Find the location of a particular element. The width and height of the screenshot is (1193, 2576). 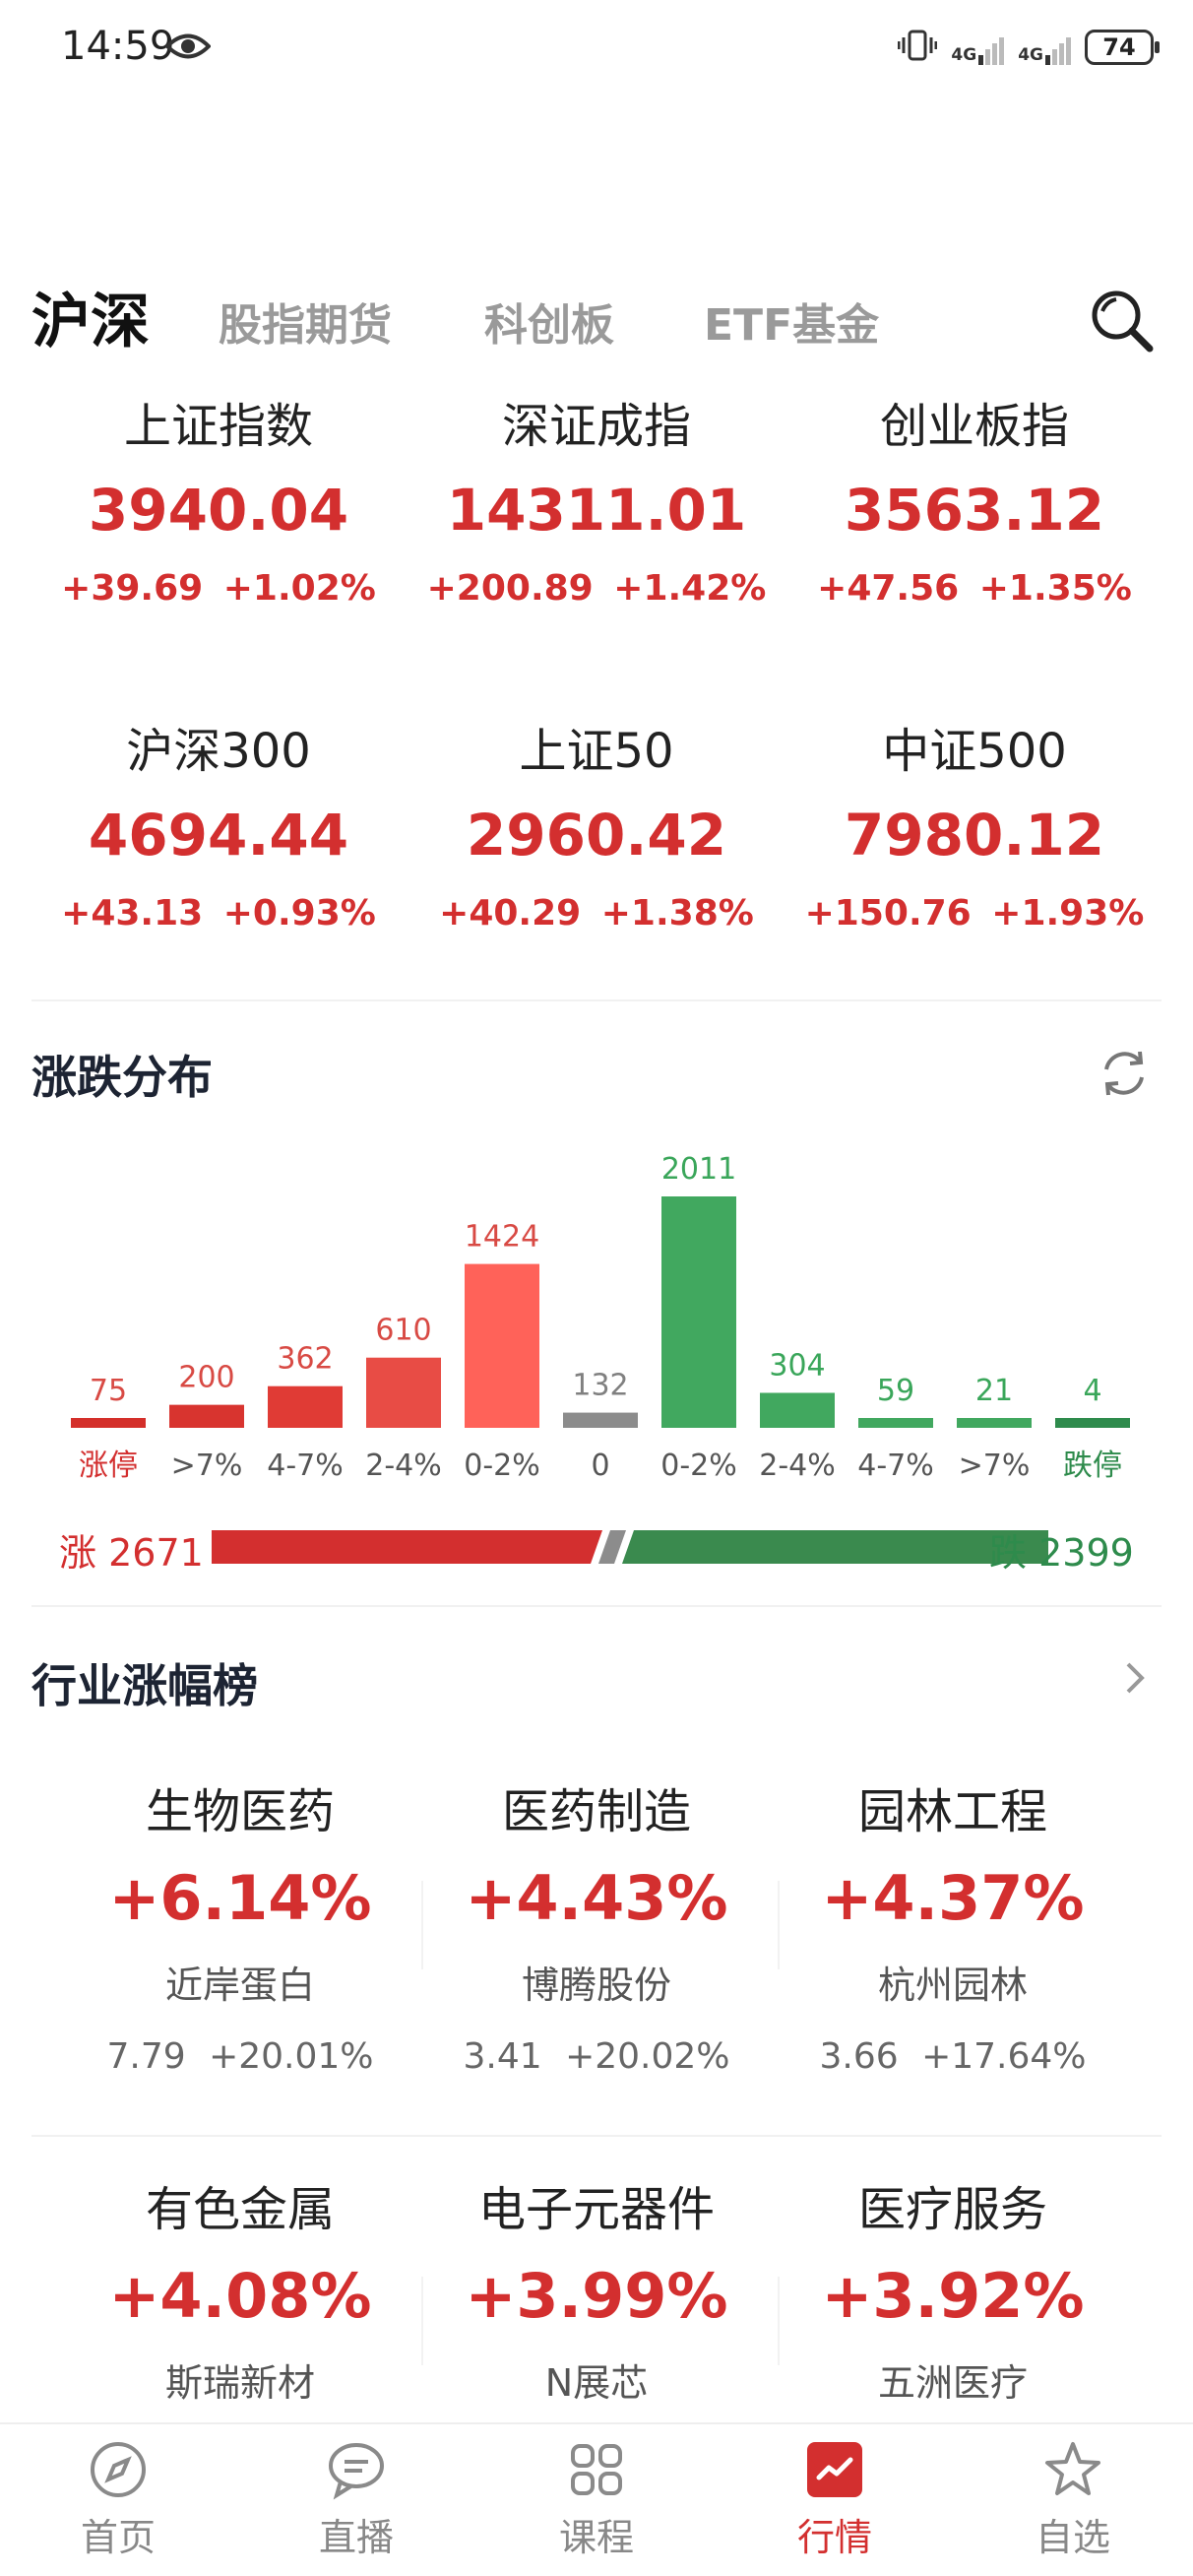

industry-pct: +3.99% is located at coordinates (596, 2296).